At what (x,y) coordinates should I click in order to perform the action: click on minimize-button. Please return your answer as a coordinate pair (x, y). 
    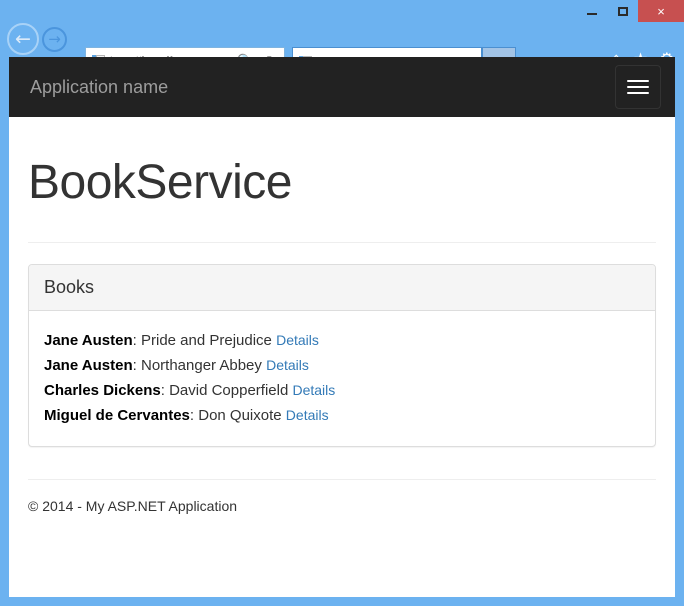
    Looking at the image, I should click on (591, 11).